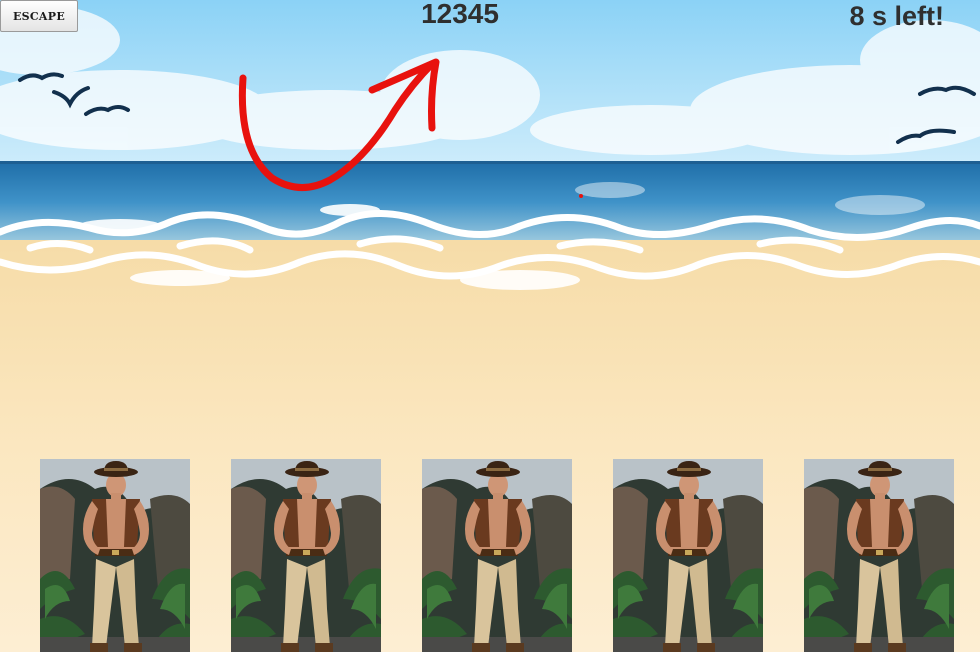 This screenshot has height=652, width=980. I want to click on time-left-display: 8 s left!, so click(896, 16).